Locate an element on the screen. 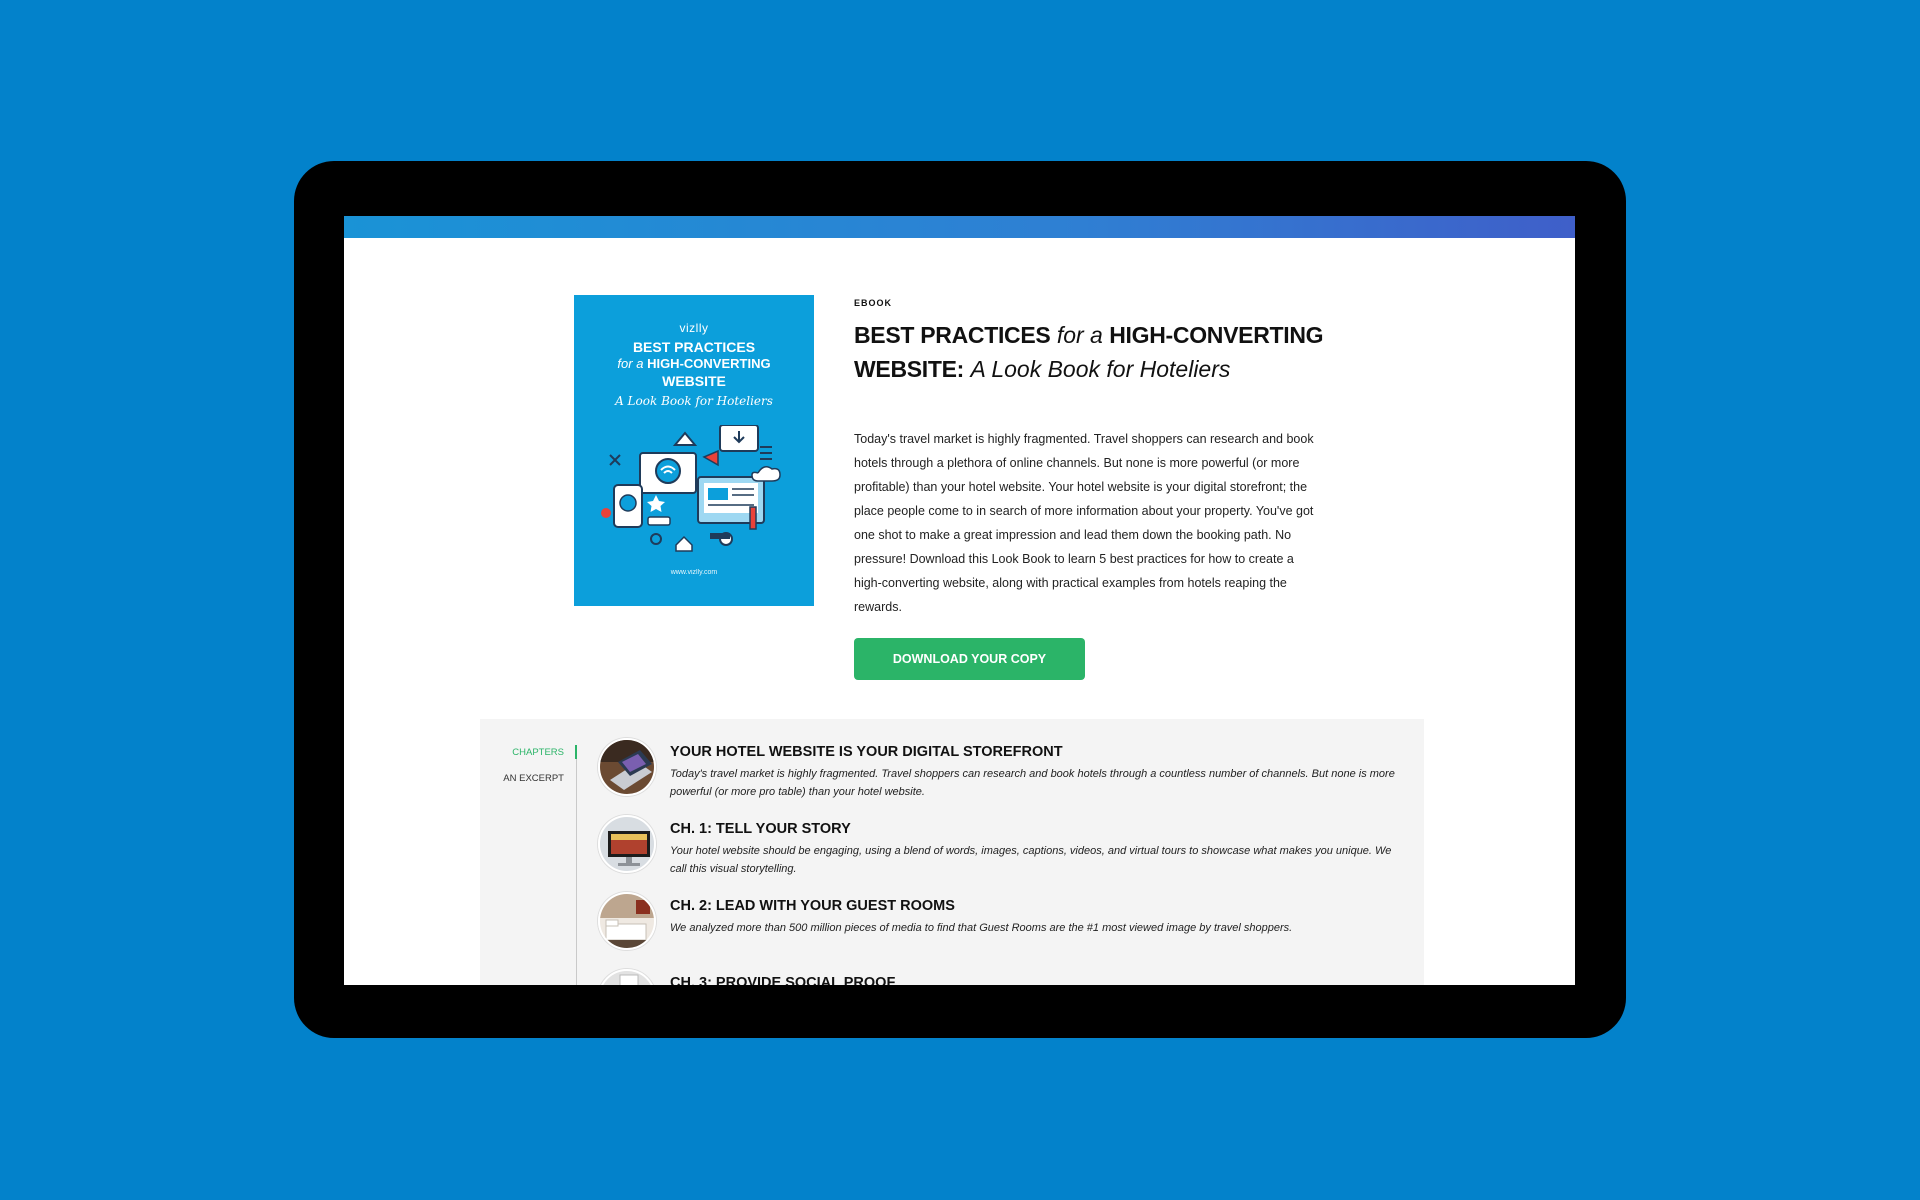 This screenshot has width=1920, height=1200. chapter-title: CH. 2: LEAD WITH YOUR GUEST ROOMS is located at coordinates (812, 906).